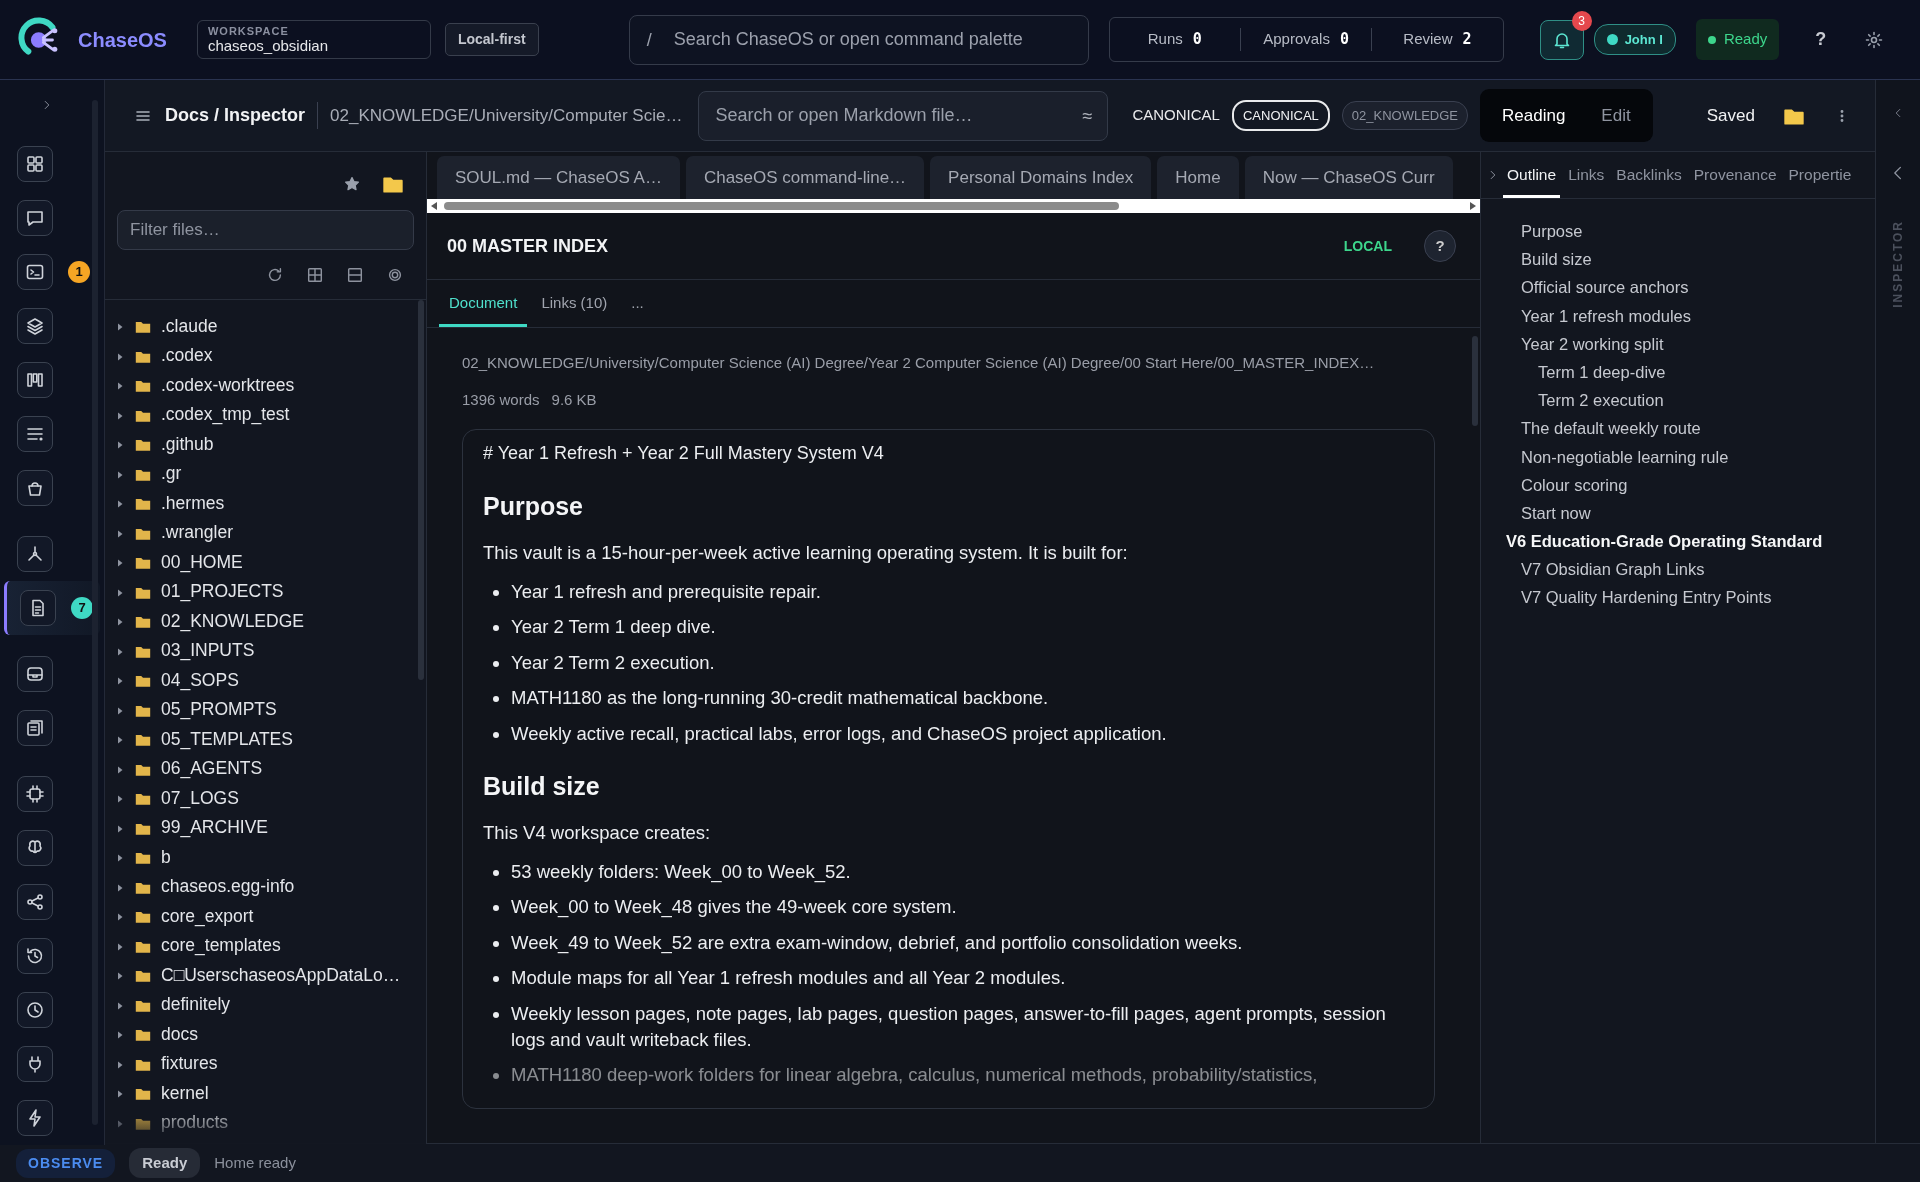 The image size is (1920, 1182). Describe the element at coordinates (877, 943) in the screenshot. I see `list-item: Week_49 to Week_52 are extra exam-window, debrief, and portfolio consolidation weeks.` at that location.